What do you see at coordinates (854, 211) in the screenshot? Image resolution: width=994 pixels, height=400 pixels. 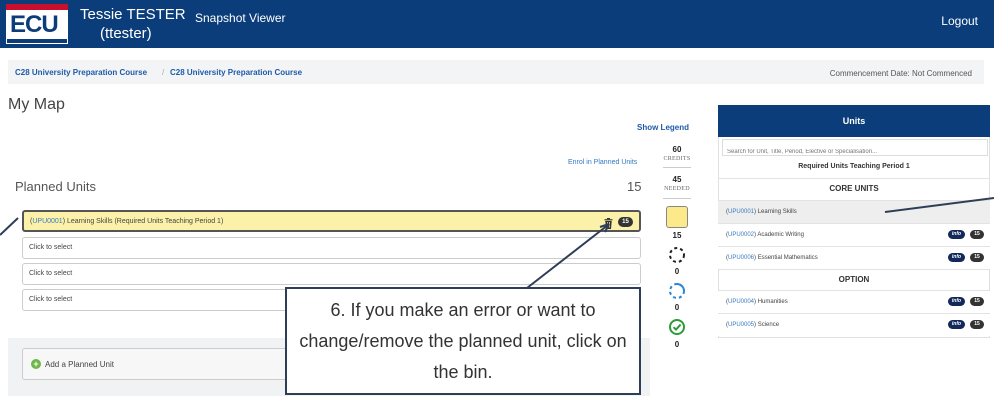 I see `unit-list-item: (UPU0001) Learning Skills` at bounding box center [854, 211].